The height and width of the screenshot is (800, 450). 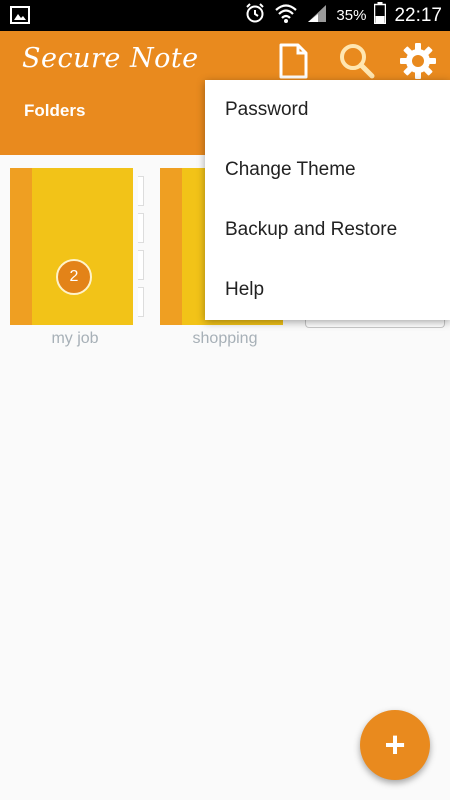 What do you see at coordinates (357, 61) in the screenshot?
I see `search-icon` at bounding box center [357, 61].